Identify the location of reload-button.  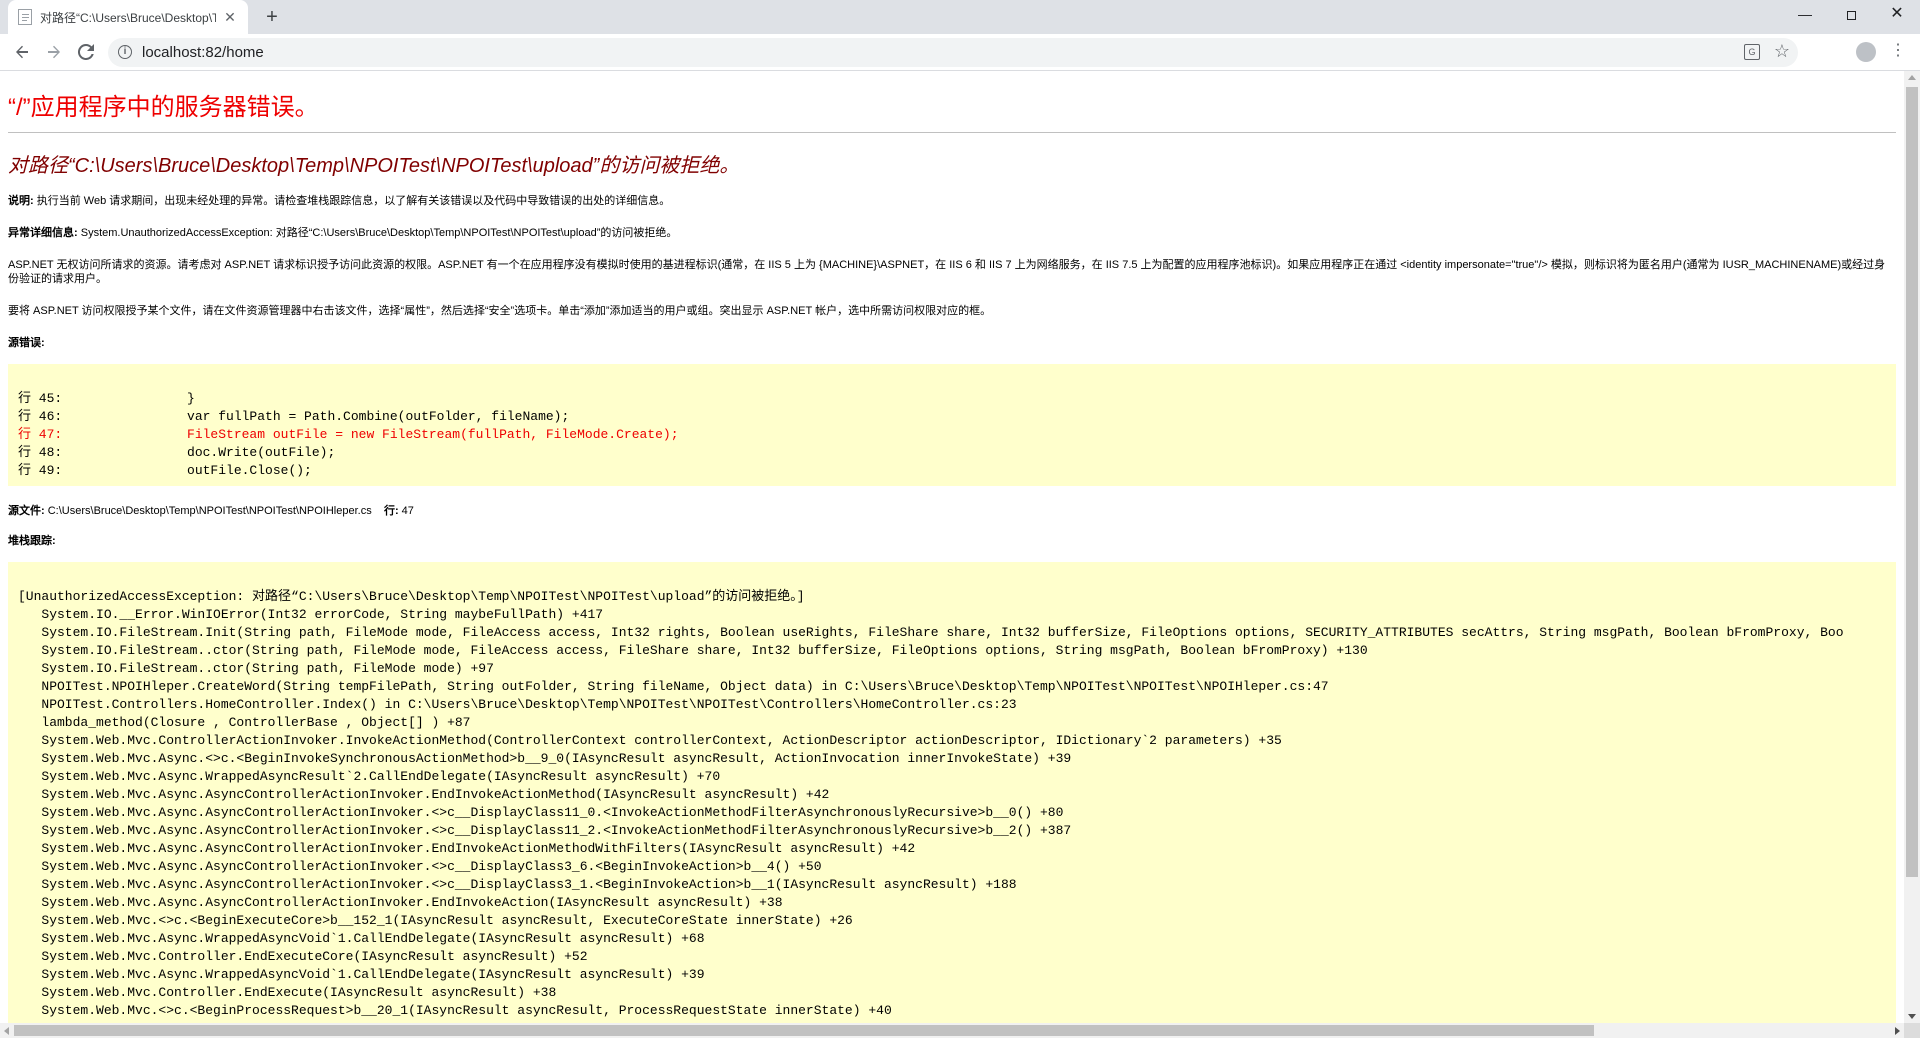
(86, 52).